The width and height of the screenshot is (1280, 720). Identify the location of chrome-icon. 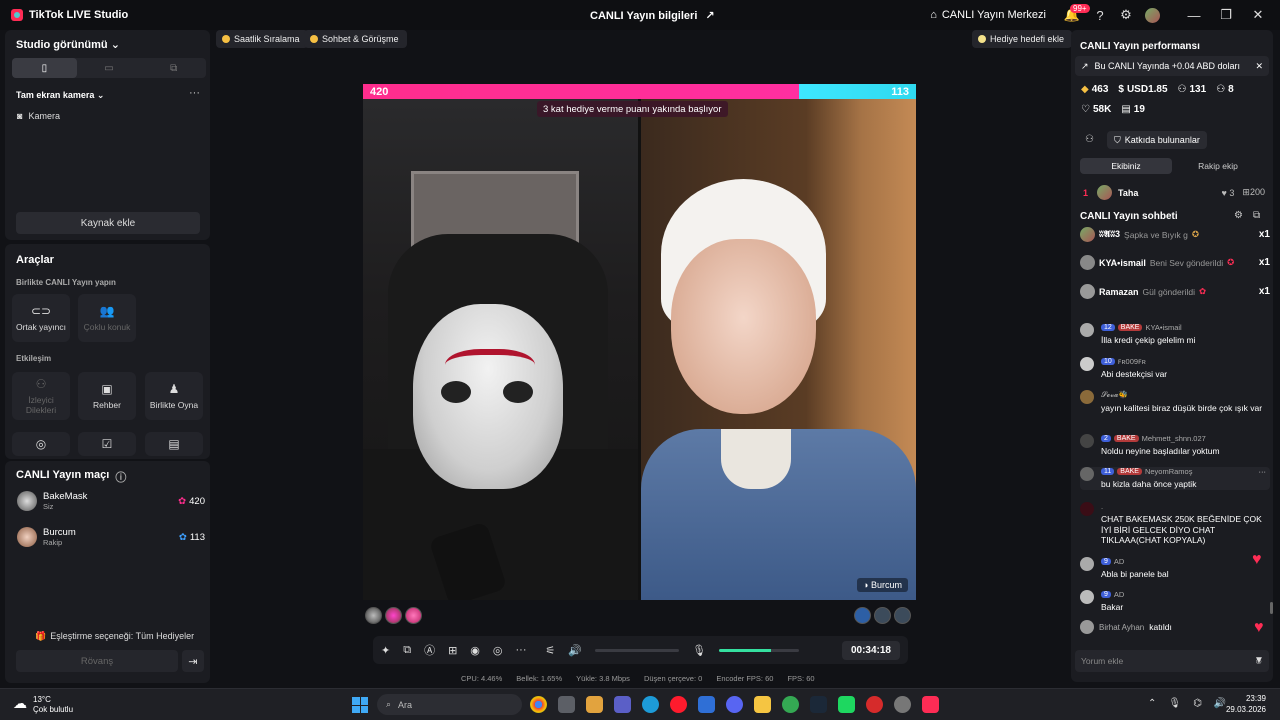
(538, 704).